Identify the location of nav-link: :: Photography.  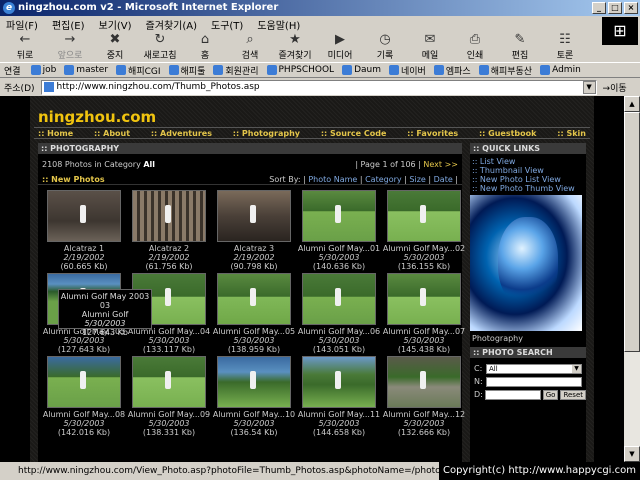
(266, 133).